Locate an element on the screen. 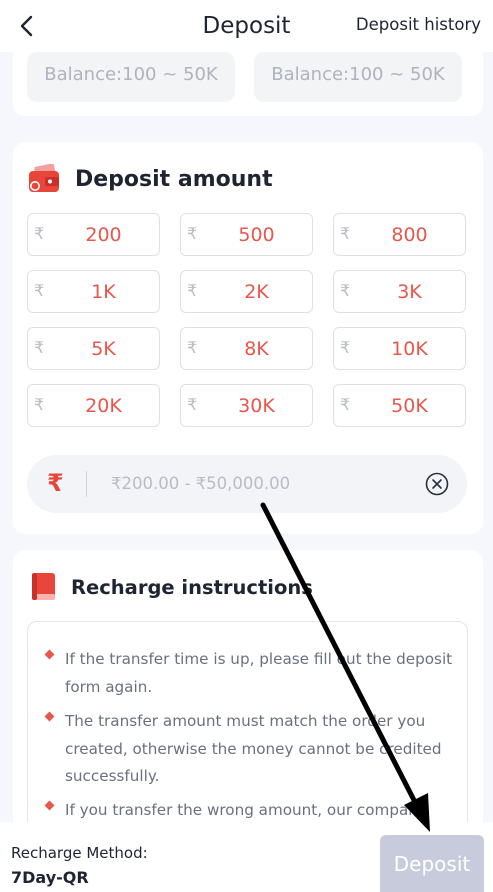  amount-option-800: ₹800 is located at coordinates (399, 234).